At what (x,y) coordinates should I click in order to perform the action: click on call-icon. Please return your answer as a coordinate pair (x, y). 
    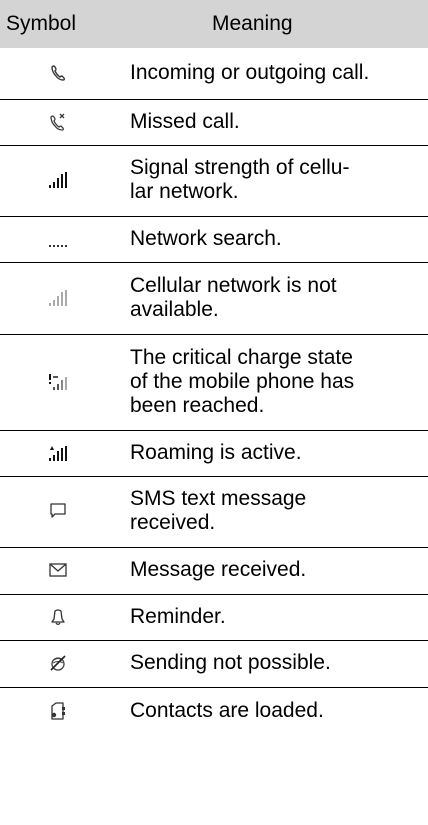
    Looking at the image, I should click on (58, 73).